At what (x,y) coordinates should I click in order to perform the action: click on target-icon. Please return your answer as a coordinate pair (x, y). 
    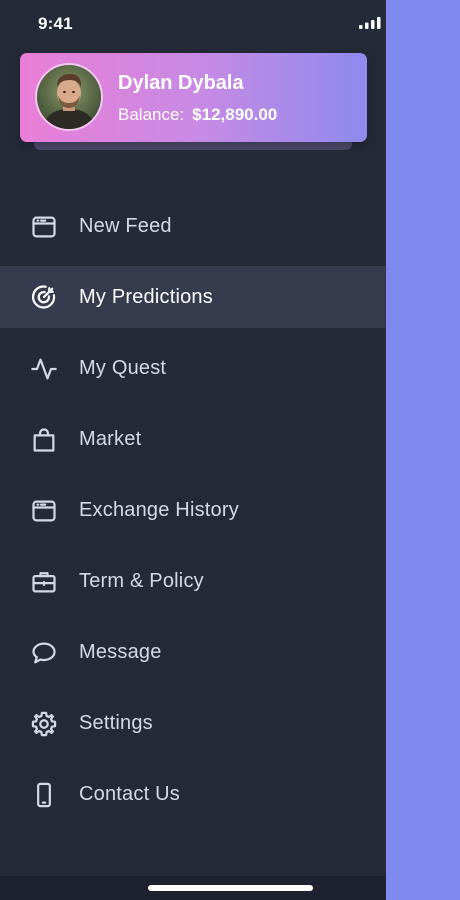
    Looking at the image, I should click on (44, 297).